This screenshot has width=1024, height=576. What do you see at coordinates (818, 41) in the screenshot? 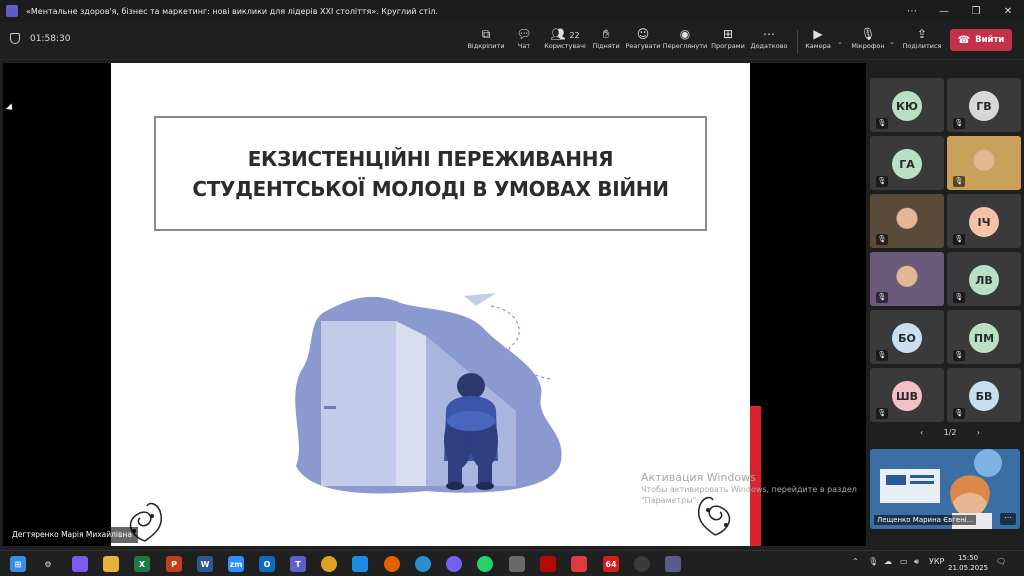
I see `camera-button: ▶︎ Камера` at bounding box center [818, 41].